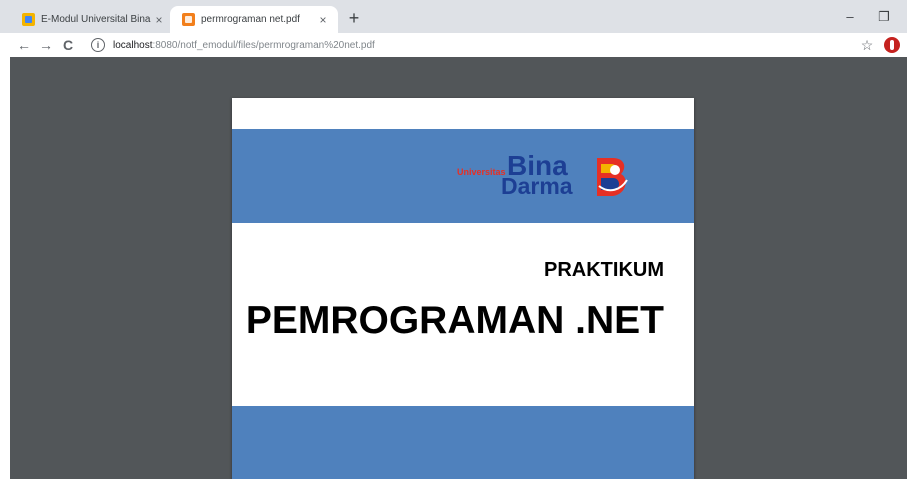  Describe the element at coordinates (454, 320) in the screenshot. I see `course-title: PEMROGRAMAN .NET` at that location.